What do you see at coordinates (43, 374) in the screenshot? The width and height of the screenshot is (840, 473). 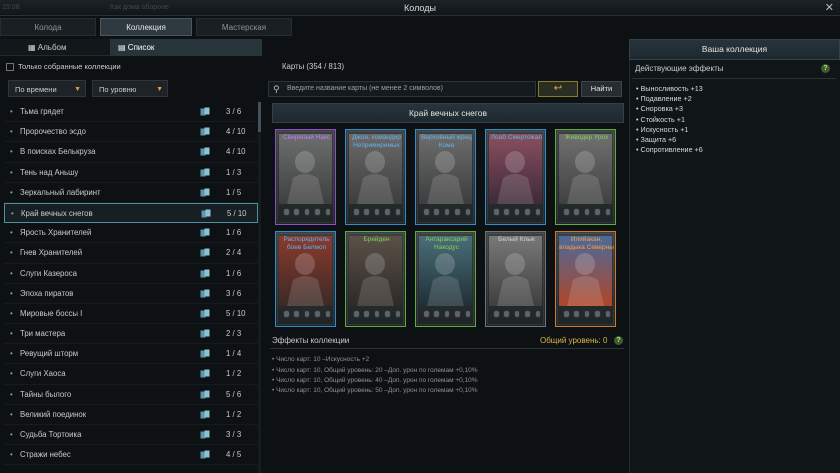 I see `set-name: Слуги Хаоса` at bounding box center [43, 374].